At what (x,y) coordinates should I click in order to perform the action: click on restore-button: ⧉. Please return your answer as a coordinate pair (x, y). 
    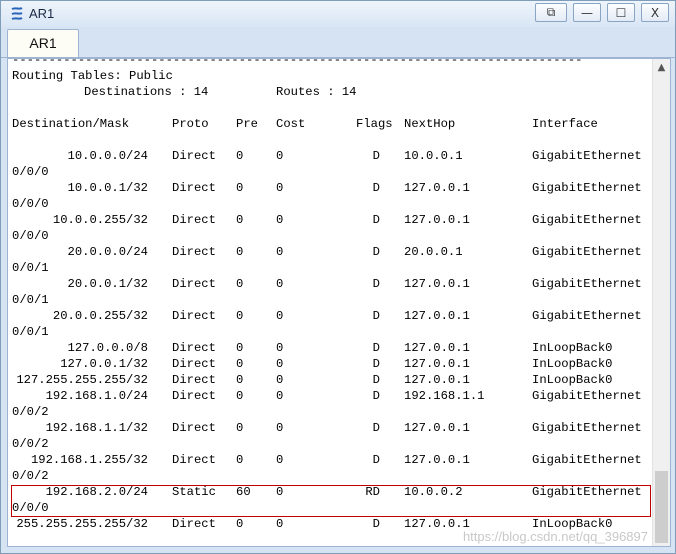
    Looking at the image, I should click on (551, 12).